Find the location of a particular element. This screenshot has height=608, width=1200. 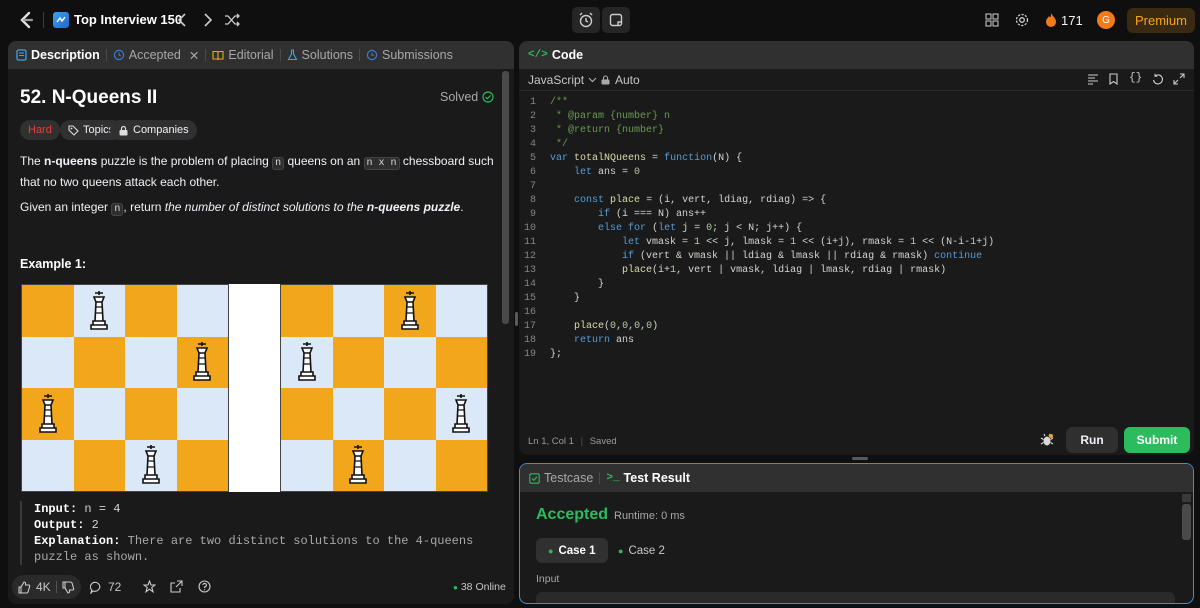

input-value: n = 4 is located at coordinates (99, 509).